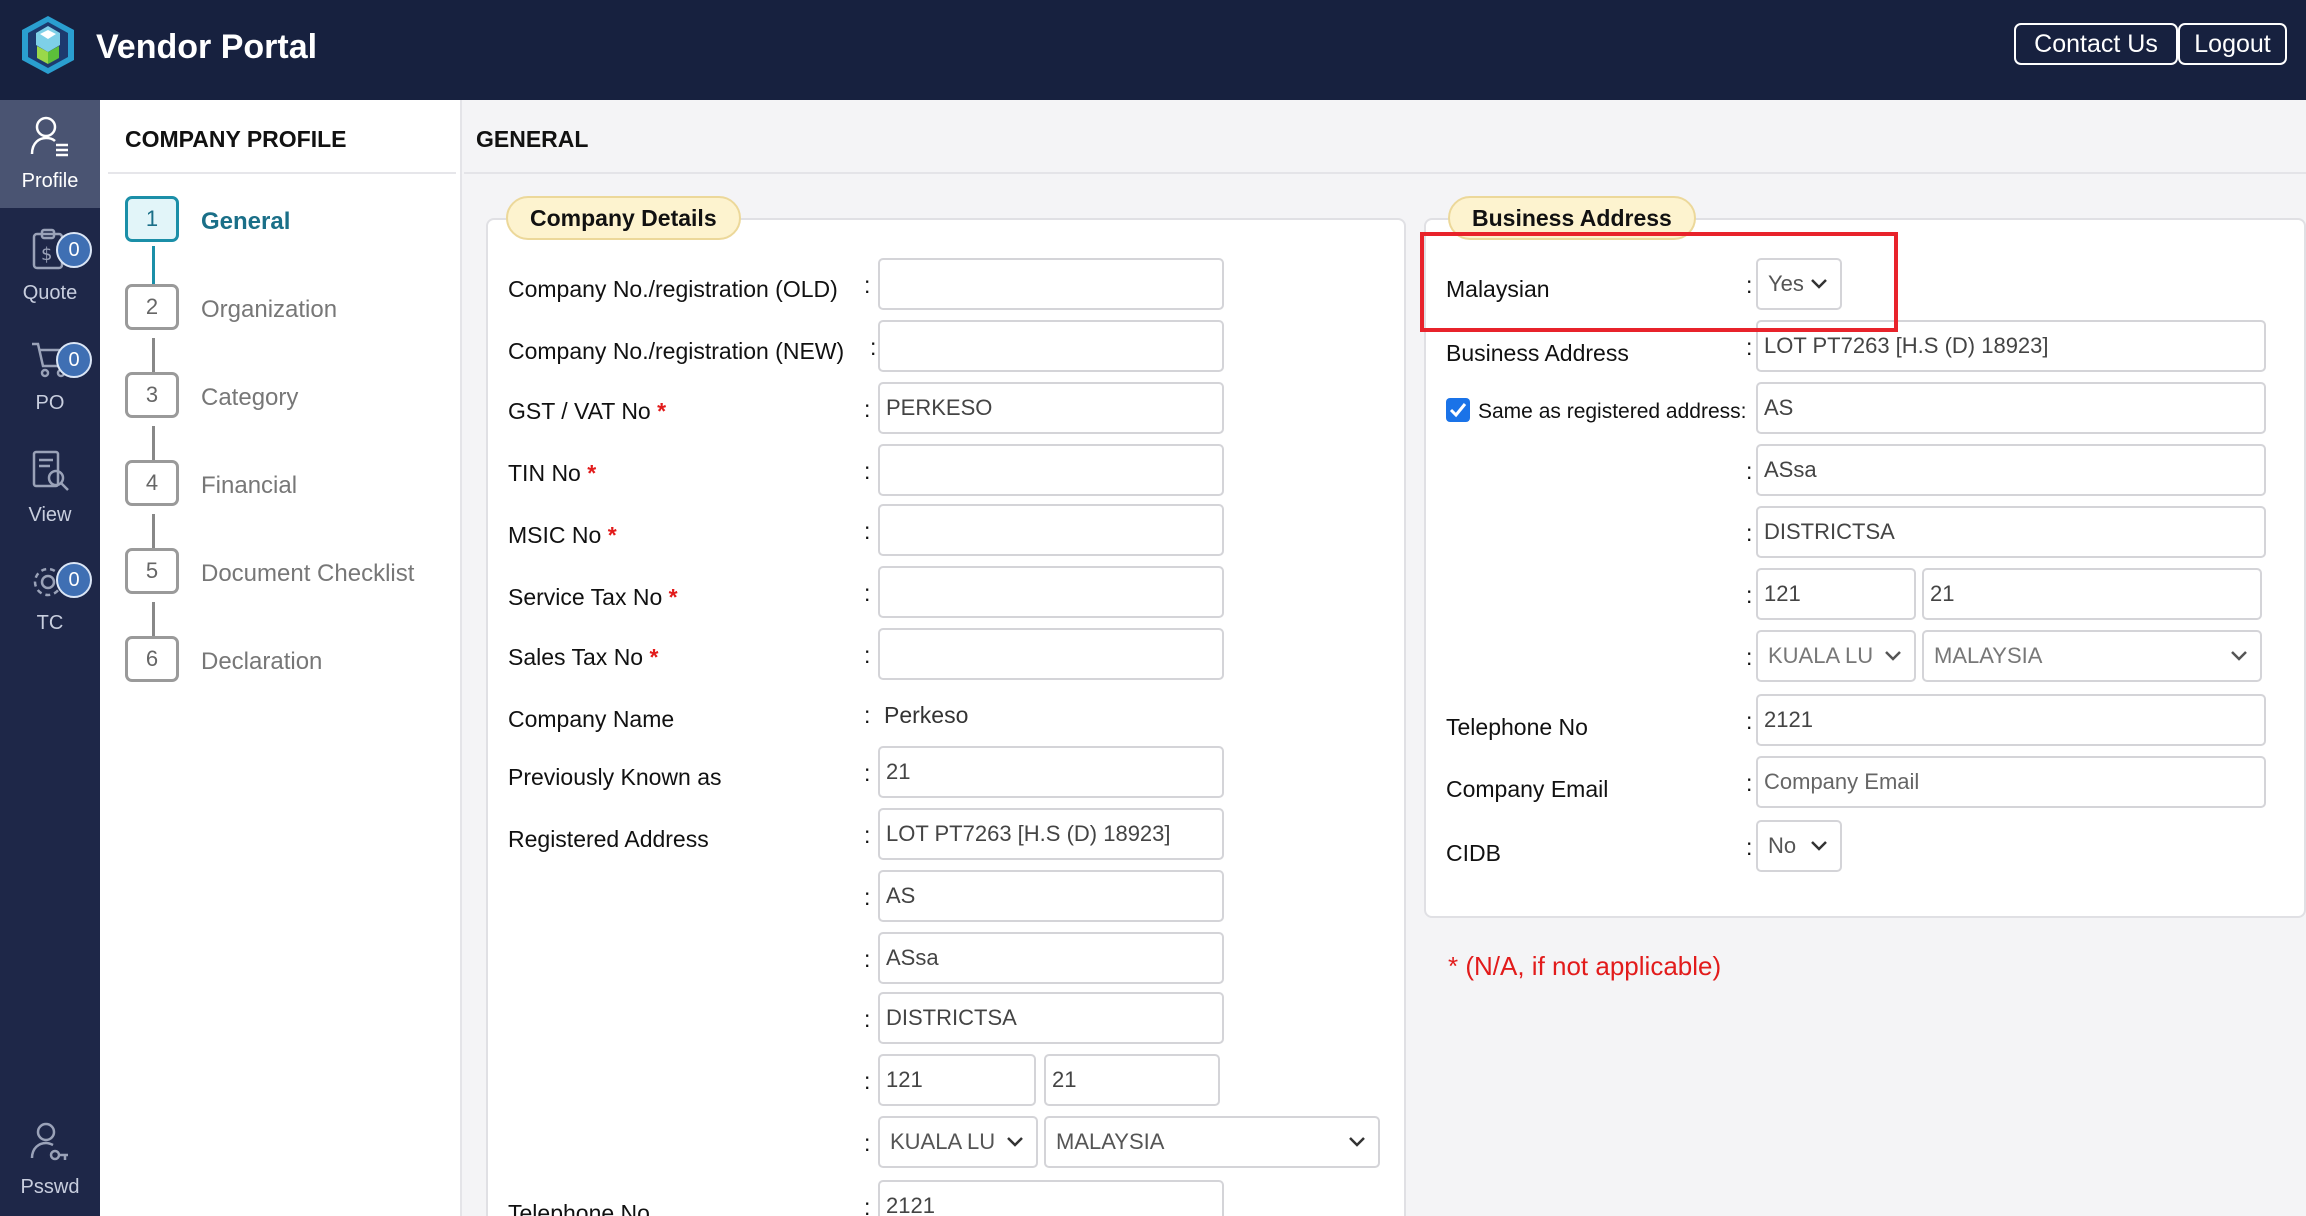 This screenshot has width=2306, height=1216. What do you see at coordinates (1458, 410) in the screenshot?
I see `same-as-registered-checkbox` at bounding box center [1458, 410].